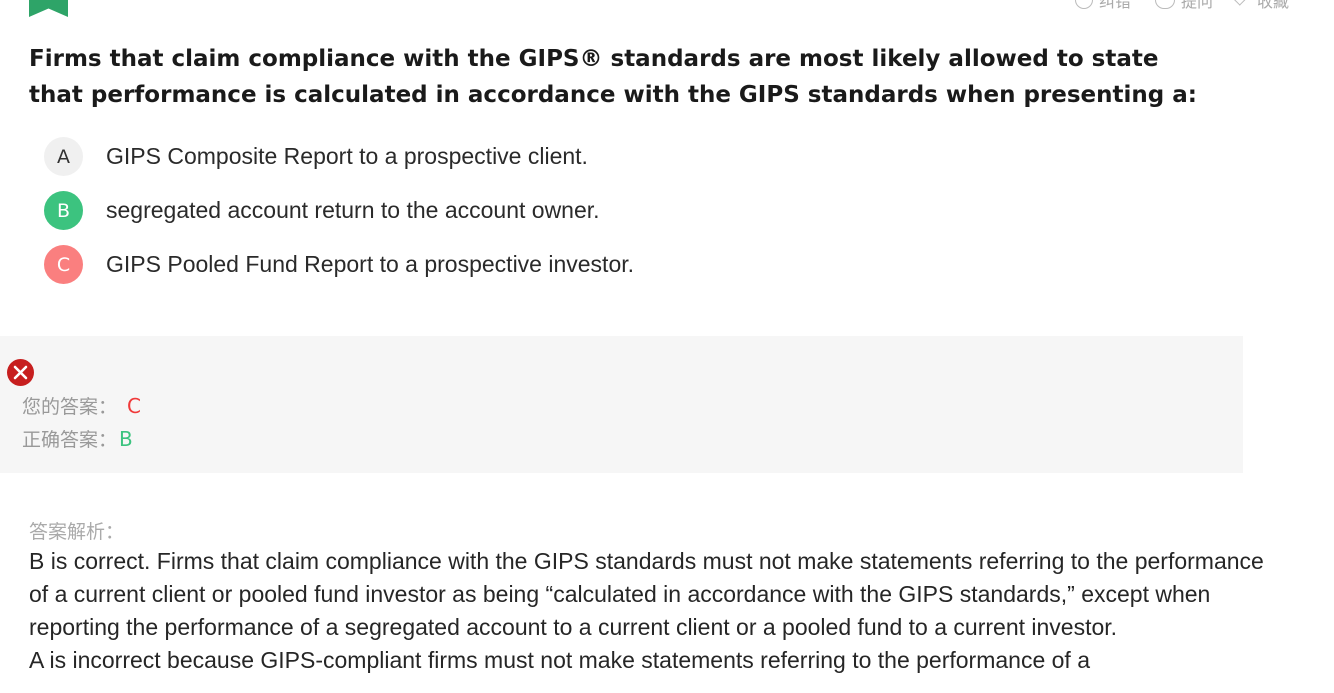  Describe the element at coordinates (1083, 4) in the screenshot. I see `error-report-icon` at that location.